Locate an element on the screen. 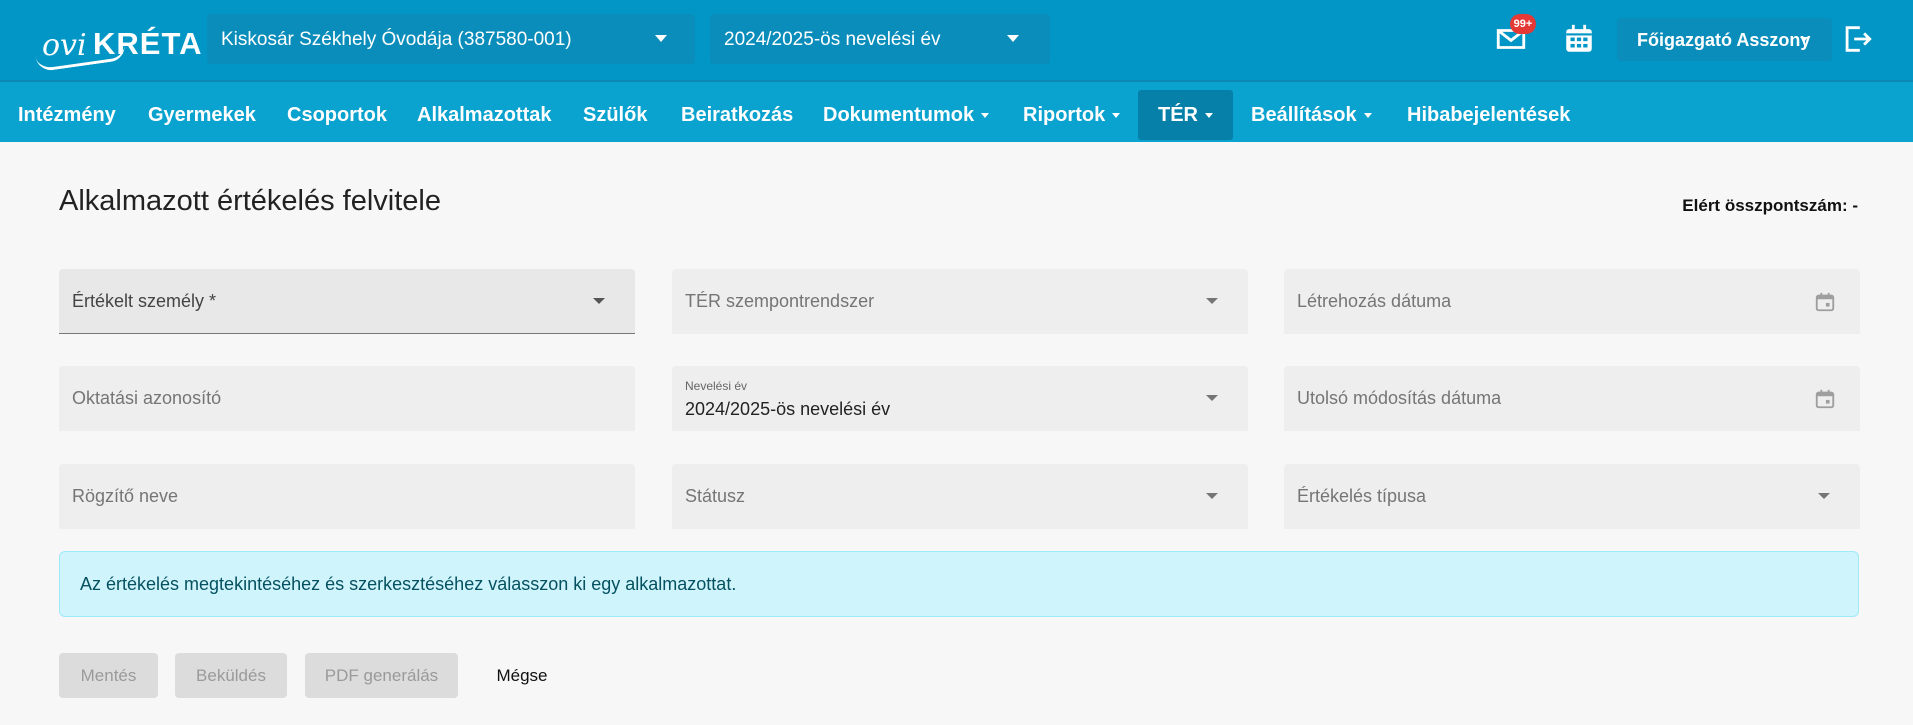 Image resolution: width=1913 pixels, height=725 pixels. evaluation-type-select: Értékelés típusa is located at coordinates (1572, 496).